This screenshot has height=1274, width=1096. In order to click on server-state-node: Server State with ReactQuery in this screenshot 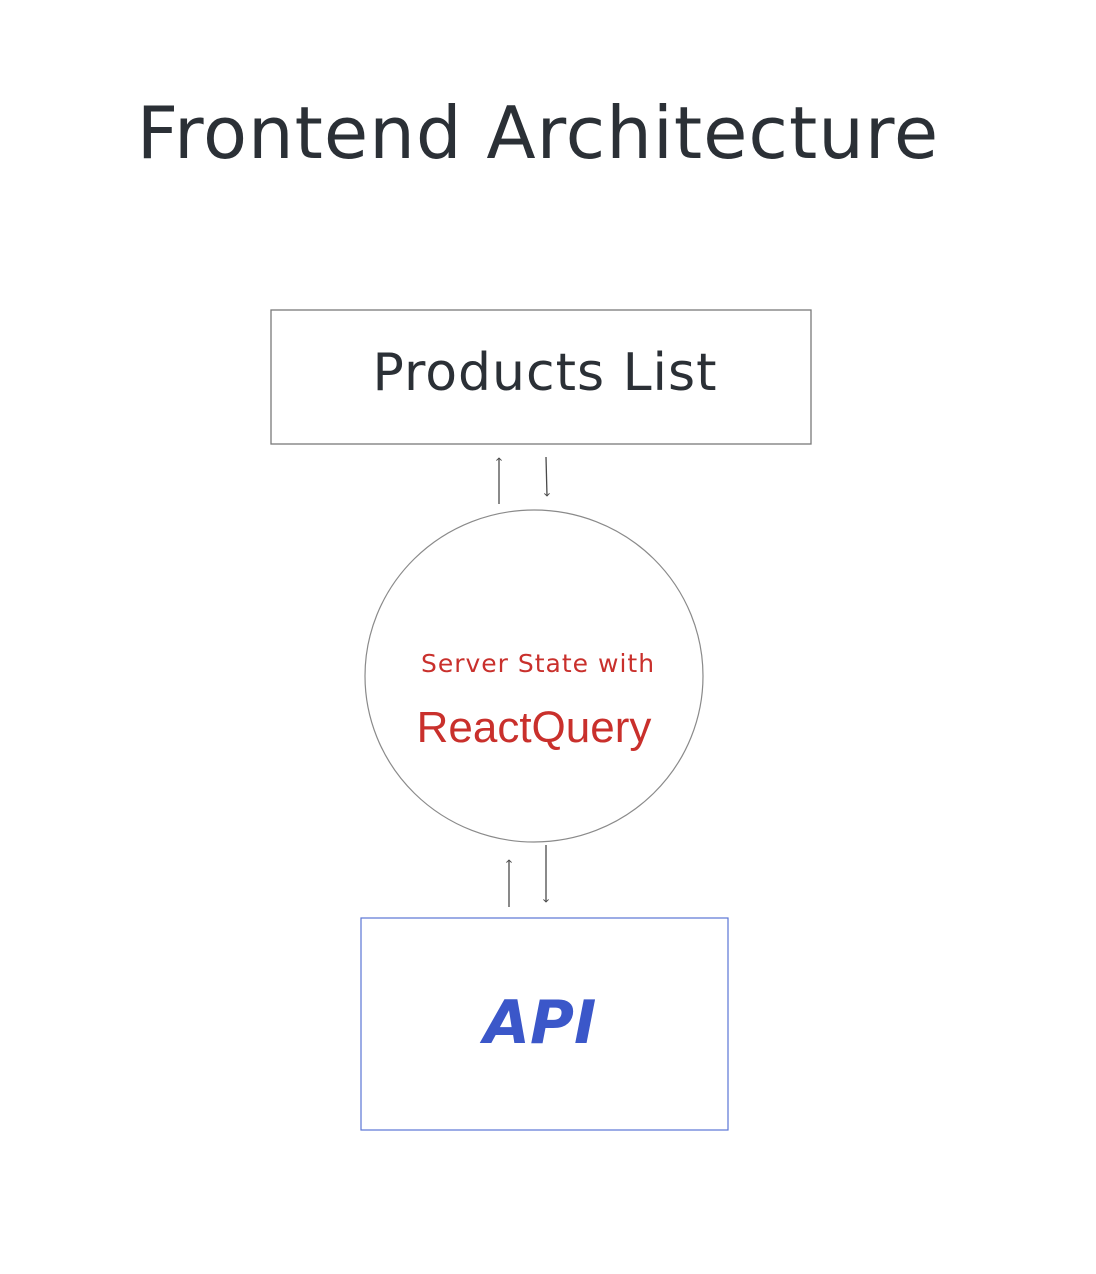, I will do `click(534, 676)`.